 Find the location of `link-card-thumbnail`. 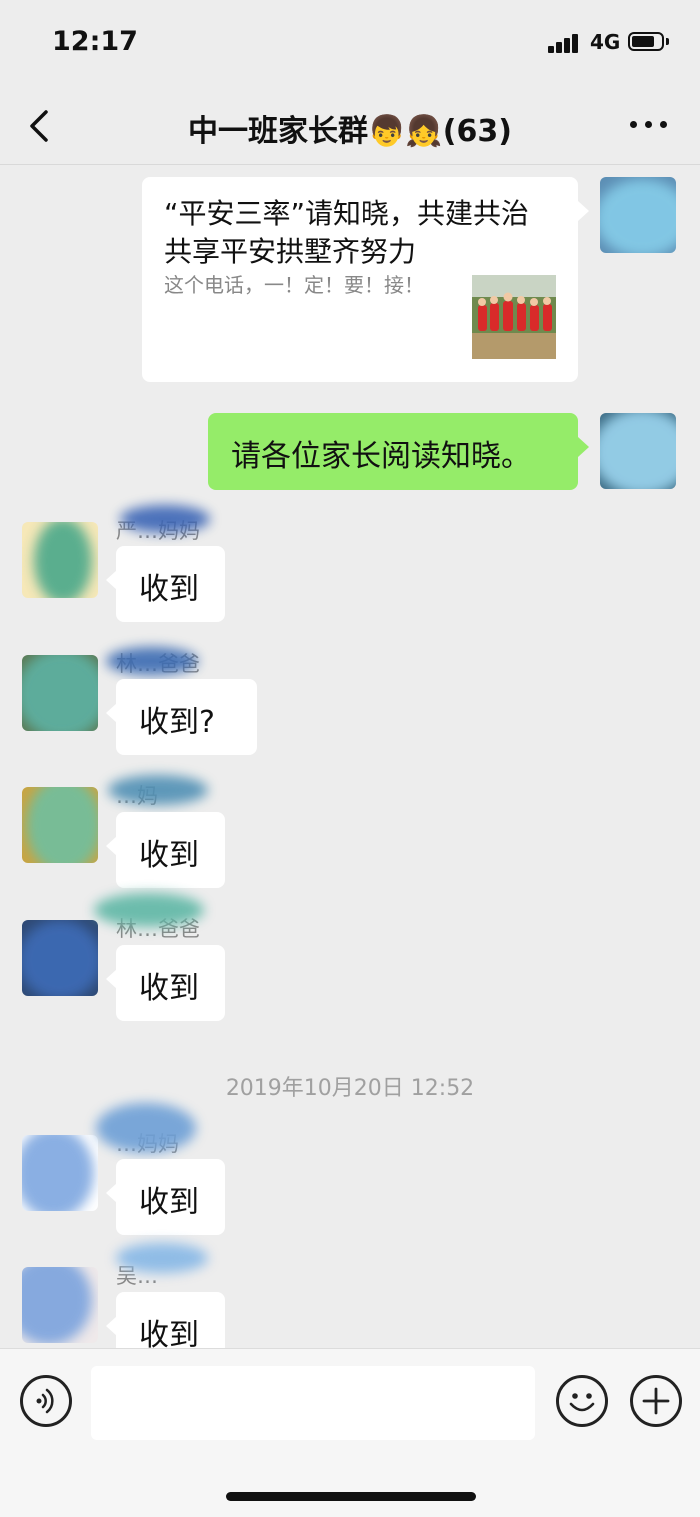

link-card-thumbnail is located at coordinates (514, 317).